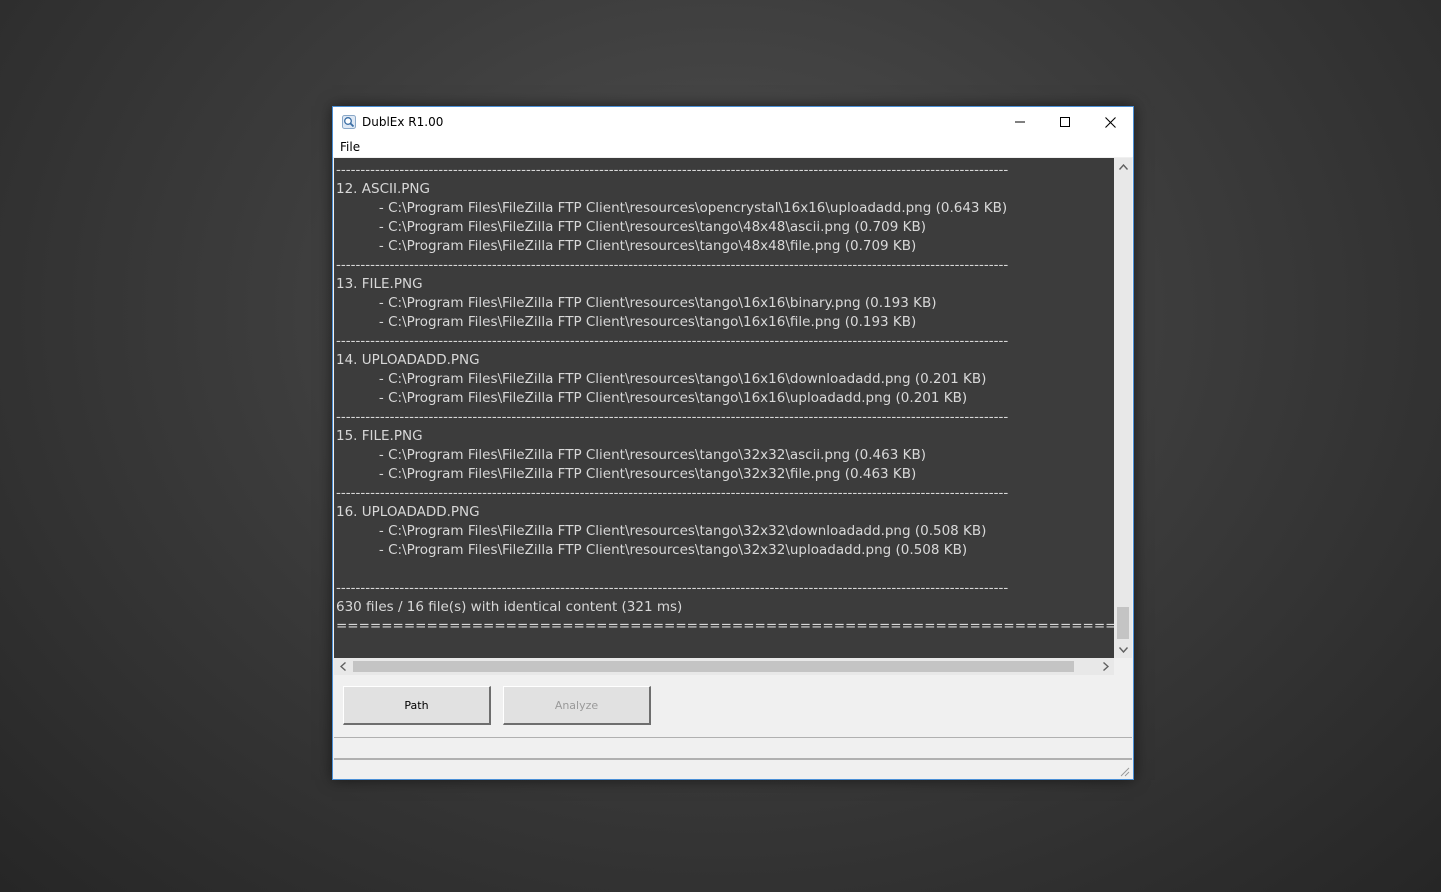  I want to click on chevron-right-icon, so click(1105, 666).